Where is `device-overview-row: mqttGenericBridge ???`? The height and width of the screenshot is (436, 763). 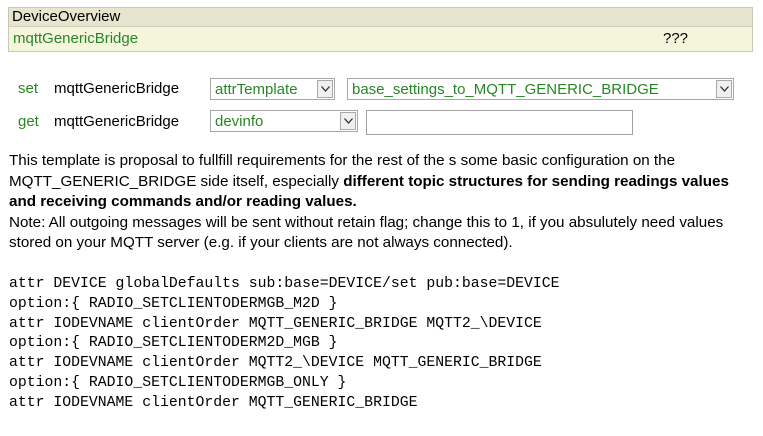 device-overview-row: mqttGenericBridge ??? is located at coordinates (380, 39).